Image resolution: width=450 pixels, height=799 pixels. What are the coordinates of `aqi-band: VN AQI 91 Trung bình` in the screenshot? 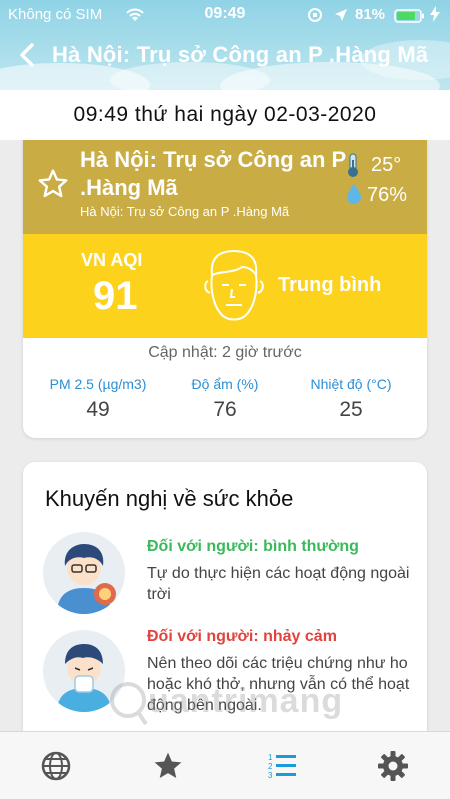 It's located at (225, 286).